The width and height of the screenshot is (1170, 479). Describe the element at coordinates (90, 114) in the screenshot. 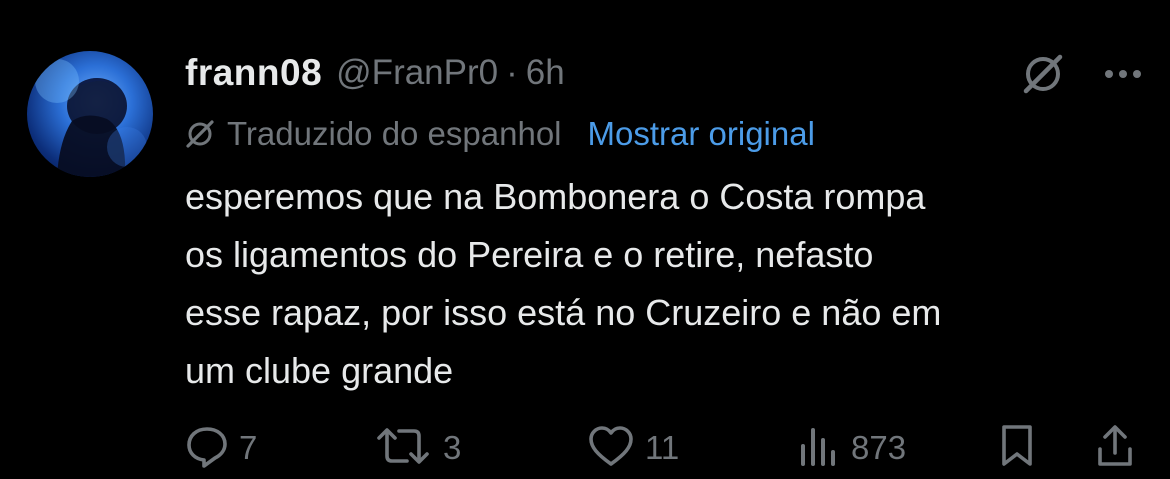

I see `avatar` at that location.